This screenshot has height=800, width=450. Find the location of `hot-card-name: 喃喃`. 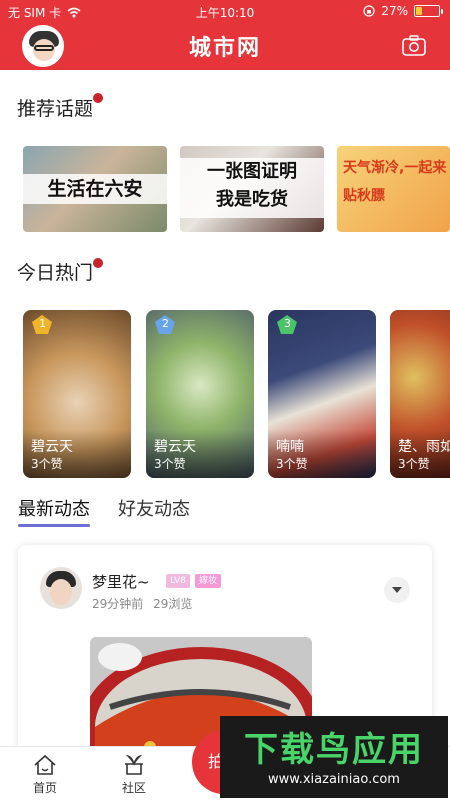

hot-card-name: 喃喃 is located at coordinates (290, 447).